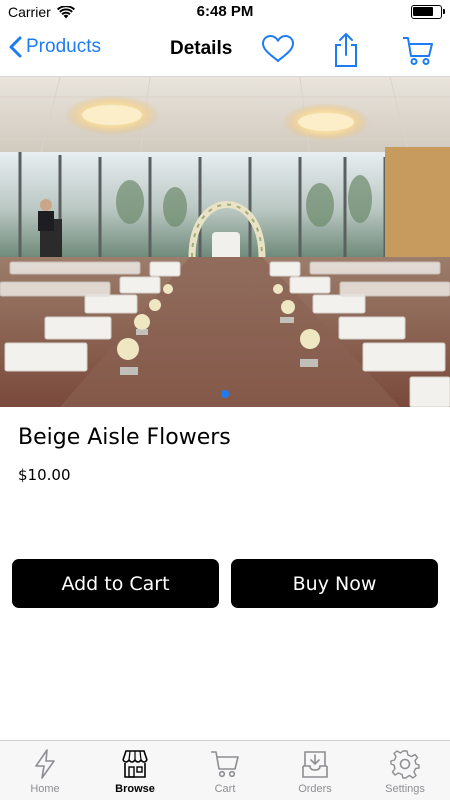 The width and height of the screenshot is (450, 800). Describe the element at coordinates (334, 583) in the screenshot. I see `buy-now-button: Buy Now` at that location.